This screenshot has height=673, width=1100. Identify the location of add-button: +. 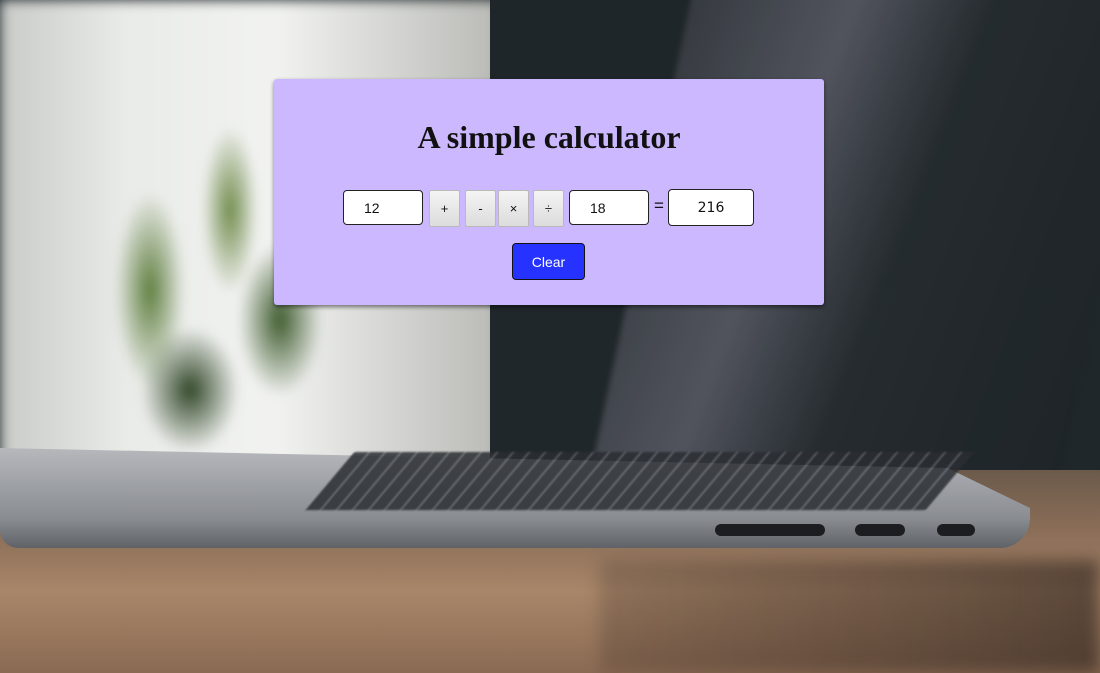
(444, 208).